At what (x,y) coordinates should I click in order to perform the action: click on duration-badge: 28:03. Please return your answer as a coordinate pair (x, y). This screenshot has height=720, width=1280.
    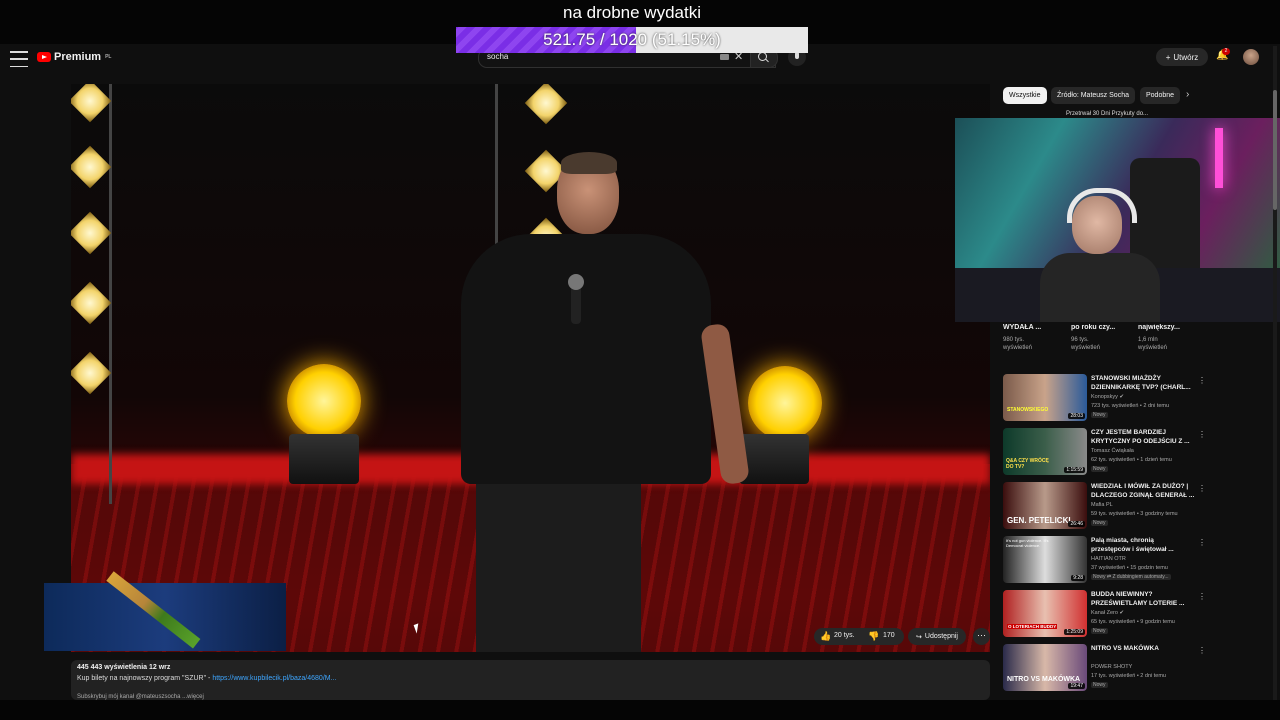
    Looking at the image, I should click on (1076, 416).